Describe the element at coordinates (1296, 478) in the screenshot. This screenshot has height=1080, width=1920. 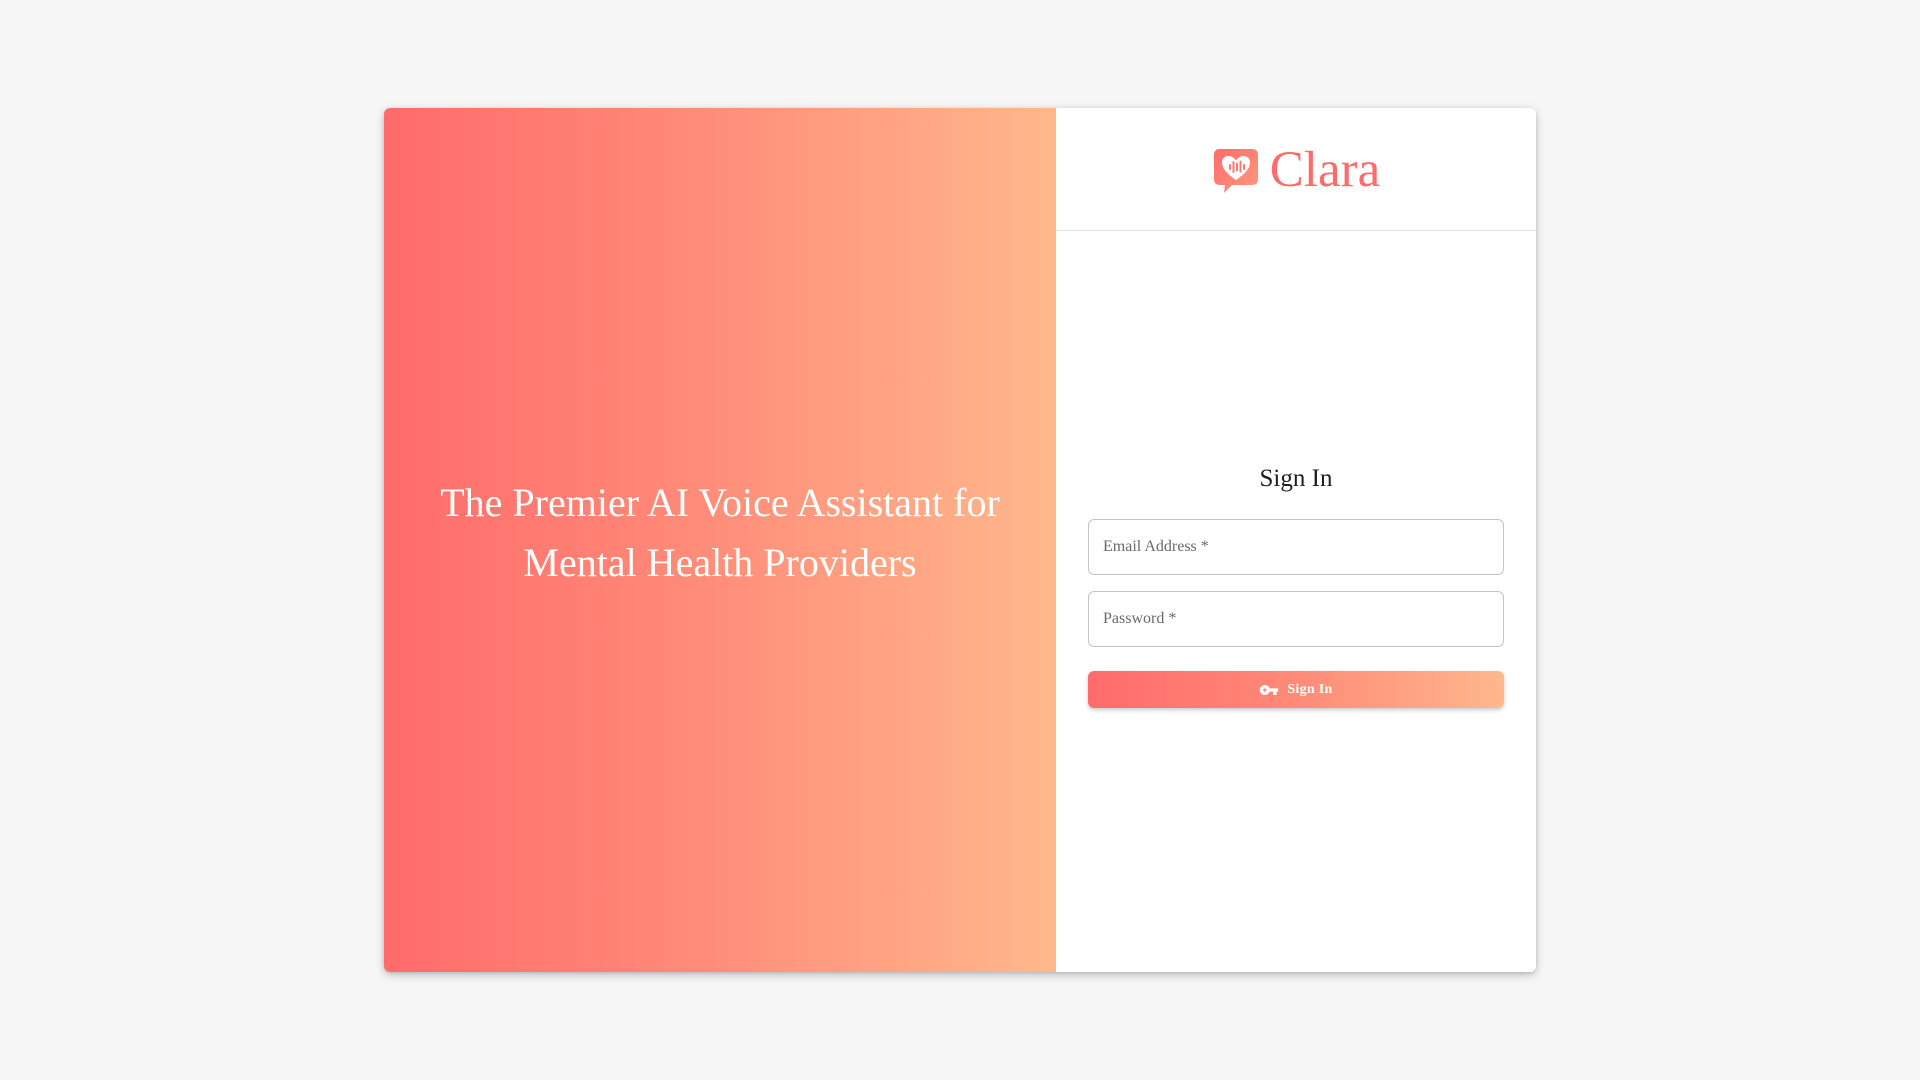
I see `signin-title: Sign In` at that location.